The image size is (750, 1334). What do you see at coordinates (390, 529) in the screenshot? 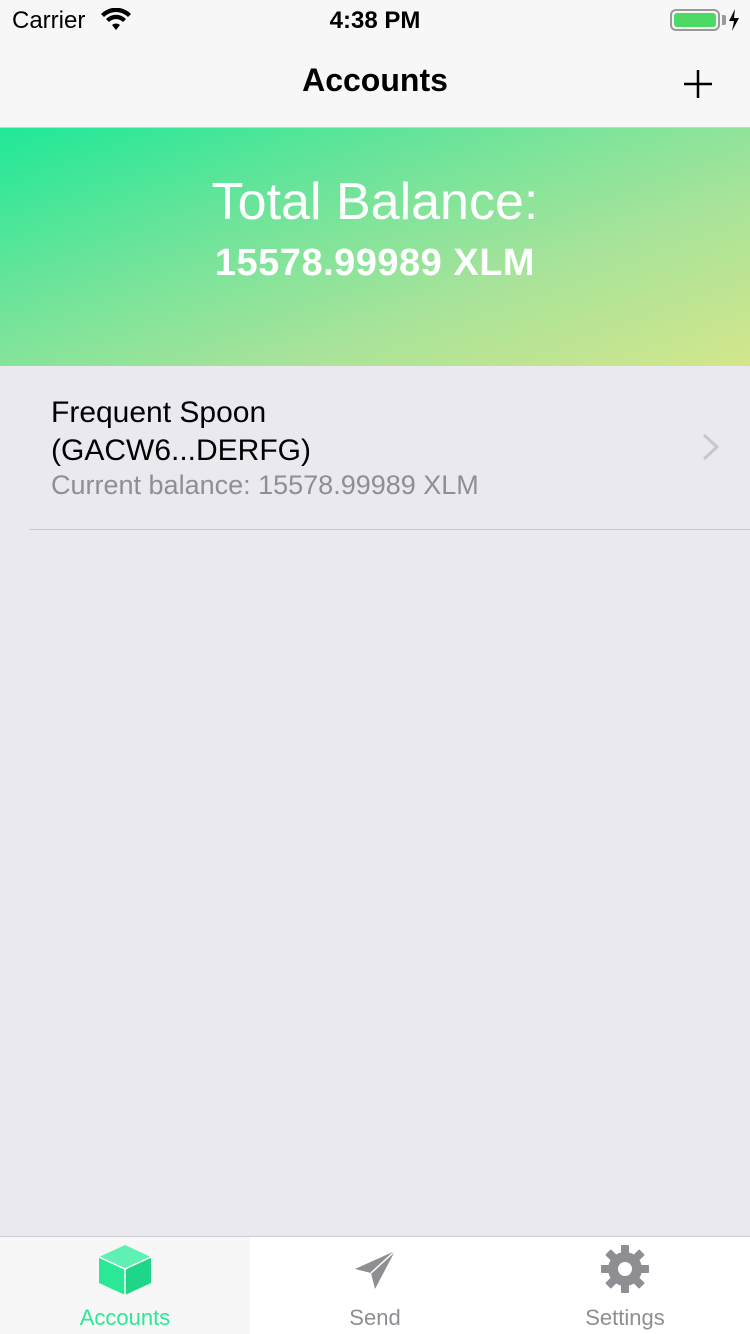
I see `row-separator` at bounding box center [390, 529].